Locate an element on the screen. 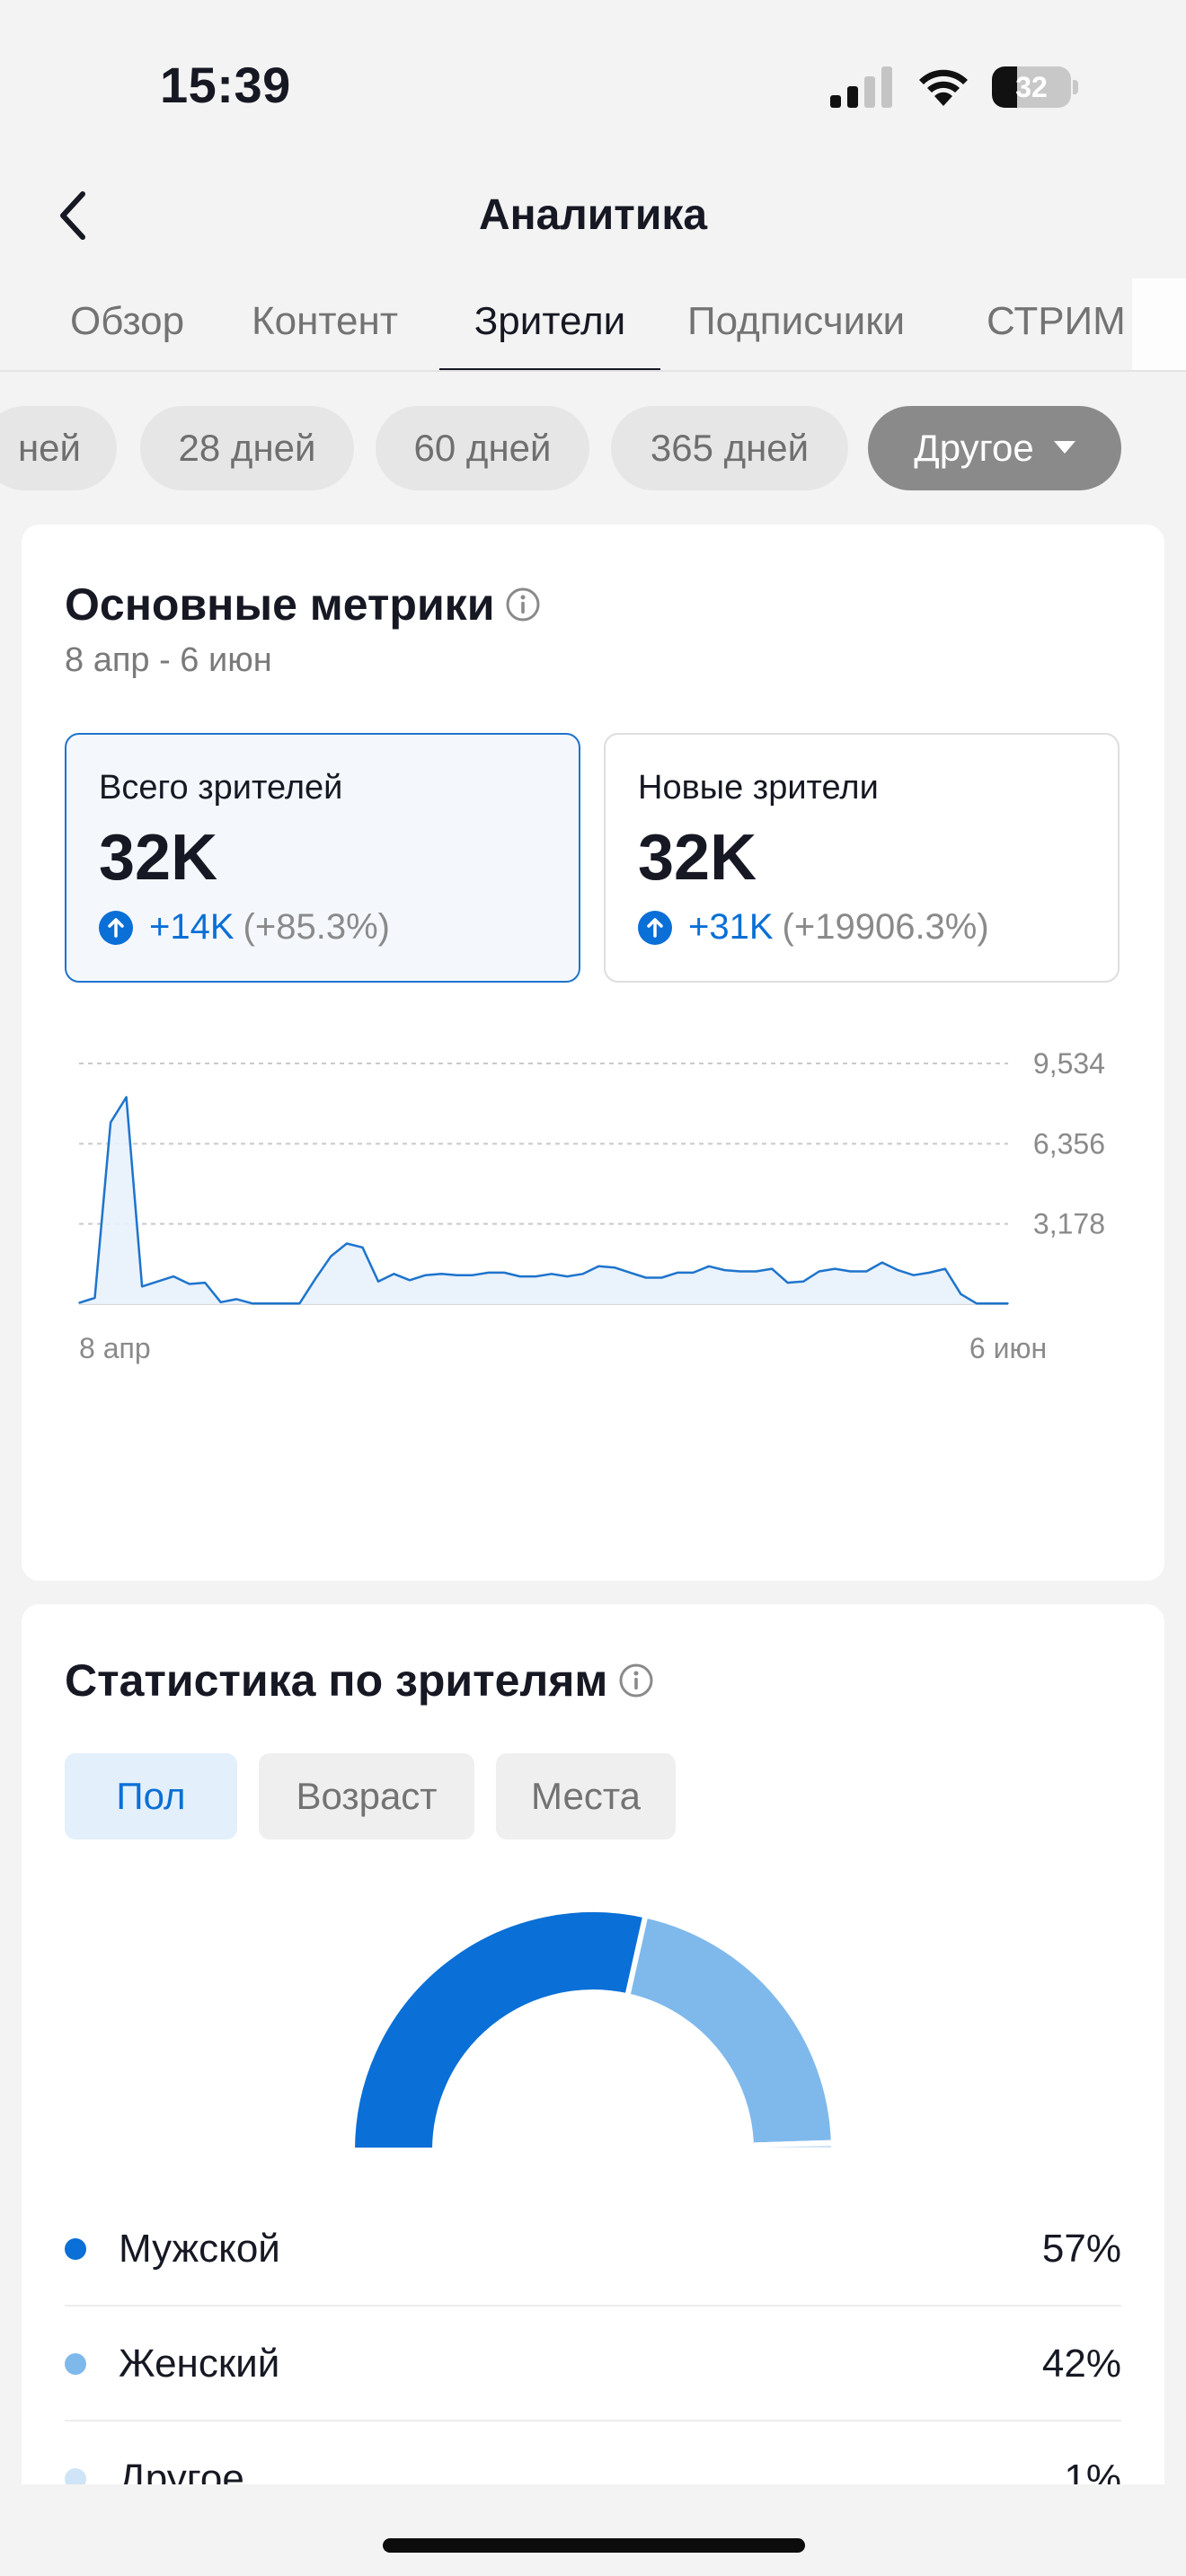 This screenshot has height=2576, width=1186. chevron-left-icon is located at coordinates (72, 215).